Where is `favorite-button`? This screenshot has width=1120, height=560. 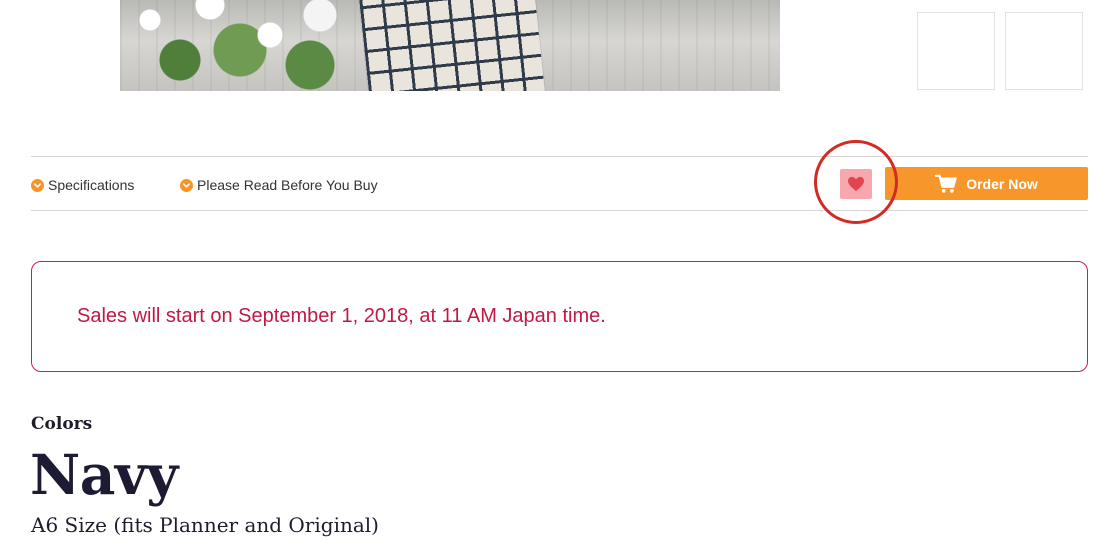 favorite-button is located at coordinates (856, 184).